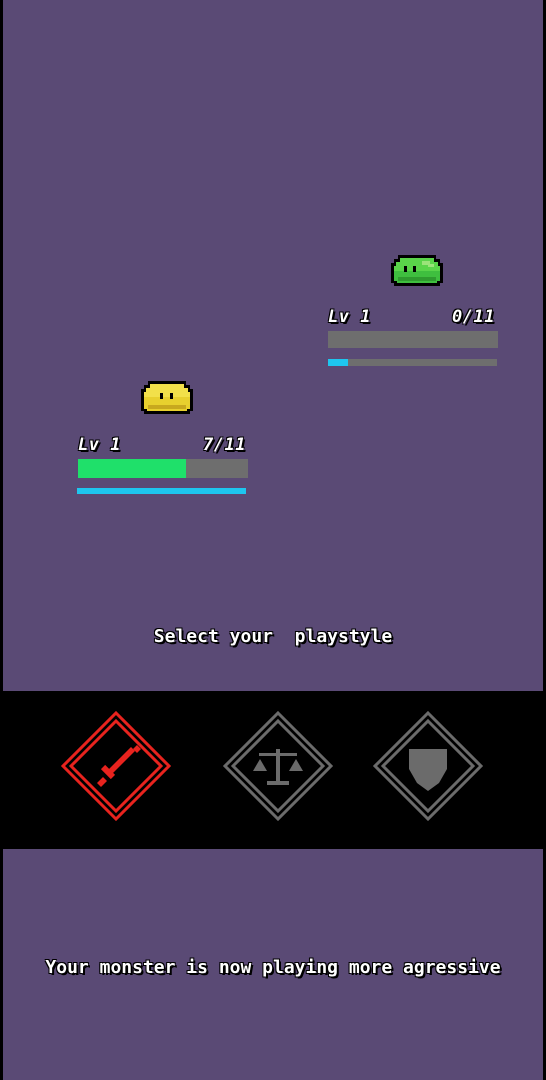 Image resolution: width=546 pixels, height=1080 pixels. Describe the element at coordinates (412, 362) in the screenshot. I see `enemy-xp-bar` at that location.